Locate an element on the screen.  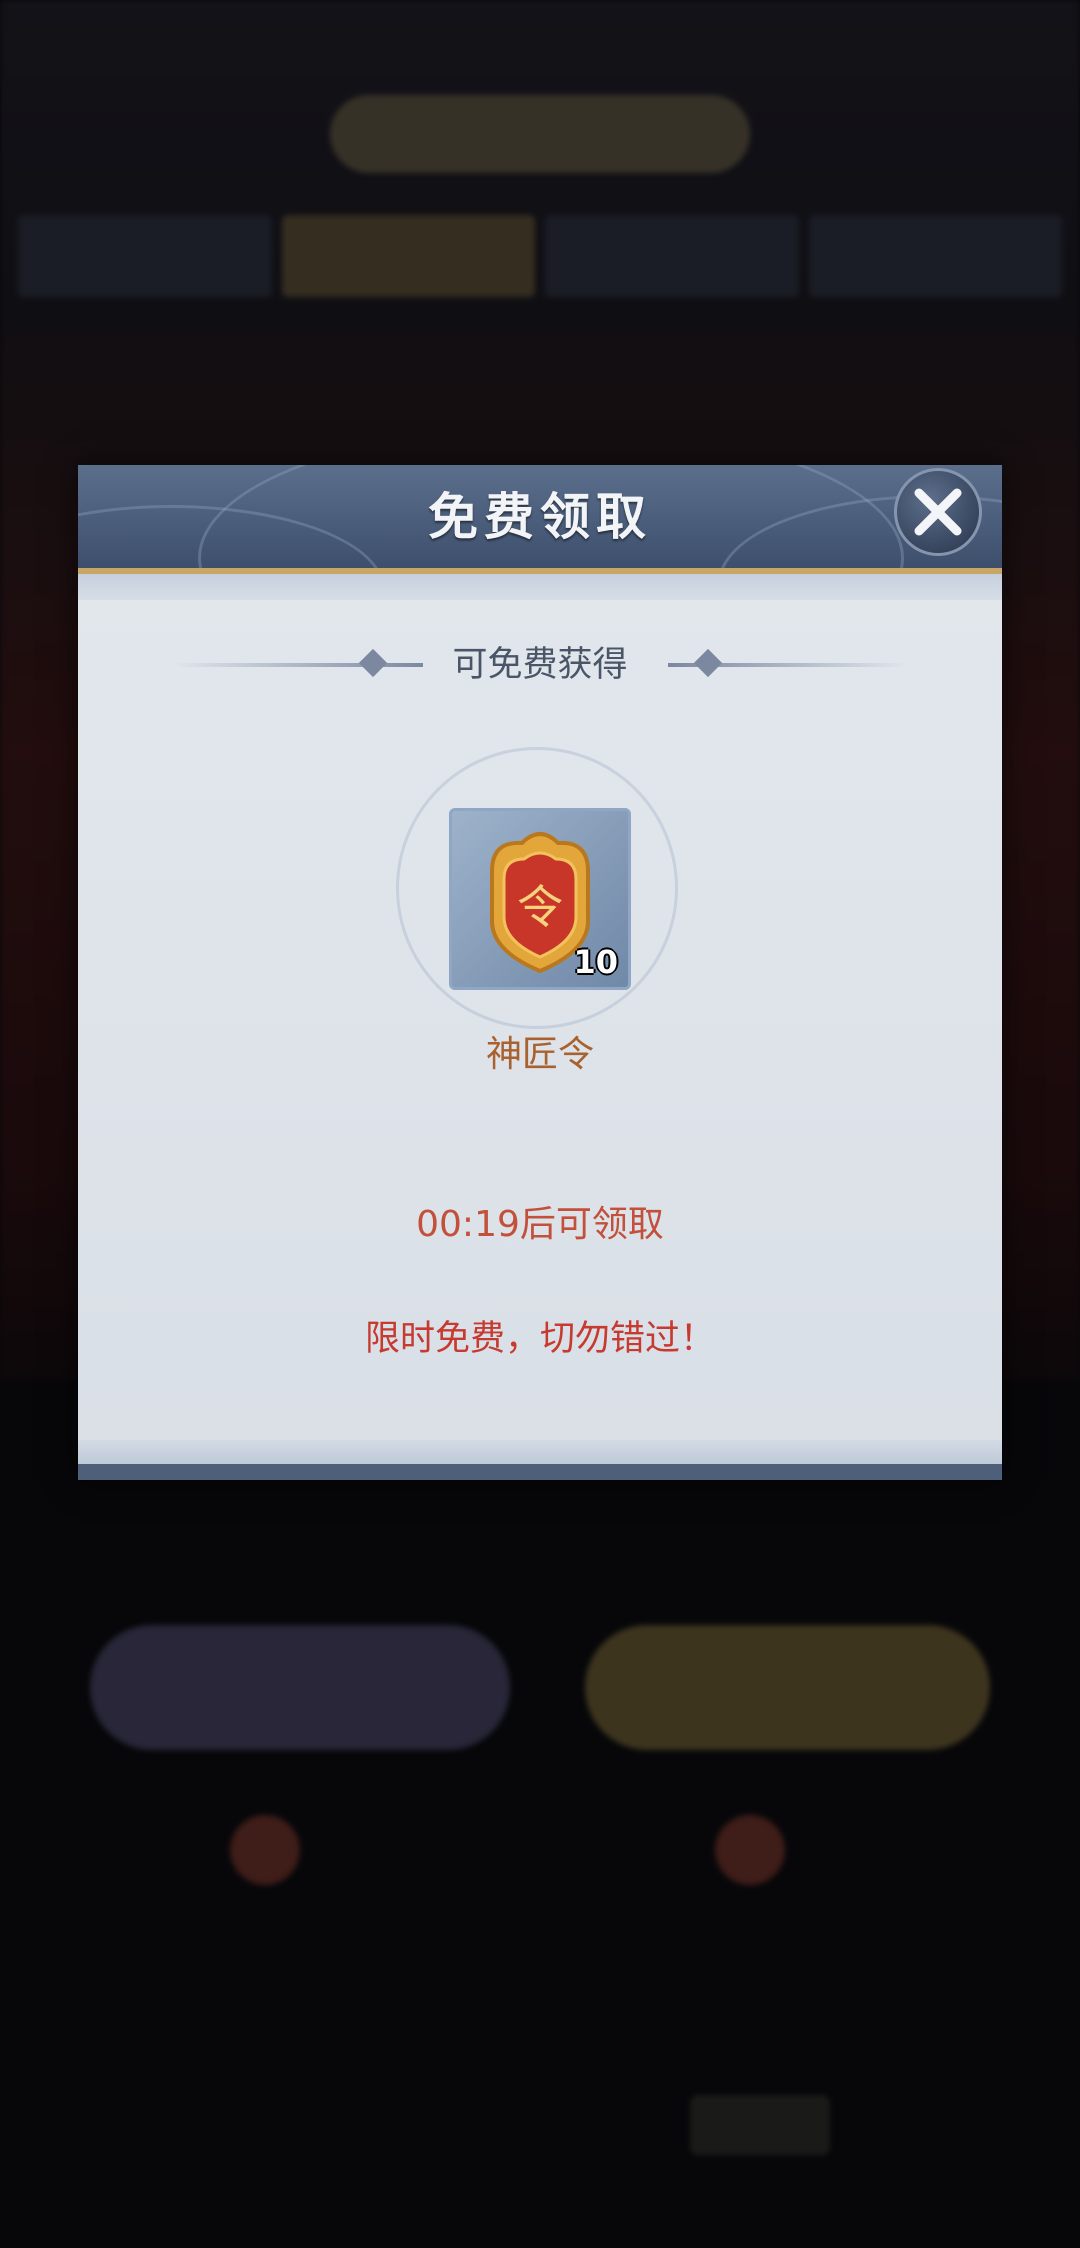
token-glyph: 令 is located at coordinates (540, 907).